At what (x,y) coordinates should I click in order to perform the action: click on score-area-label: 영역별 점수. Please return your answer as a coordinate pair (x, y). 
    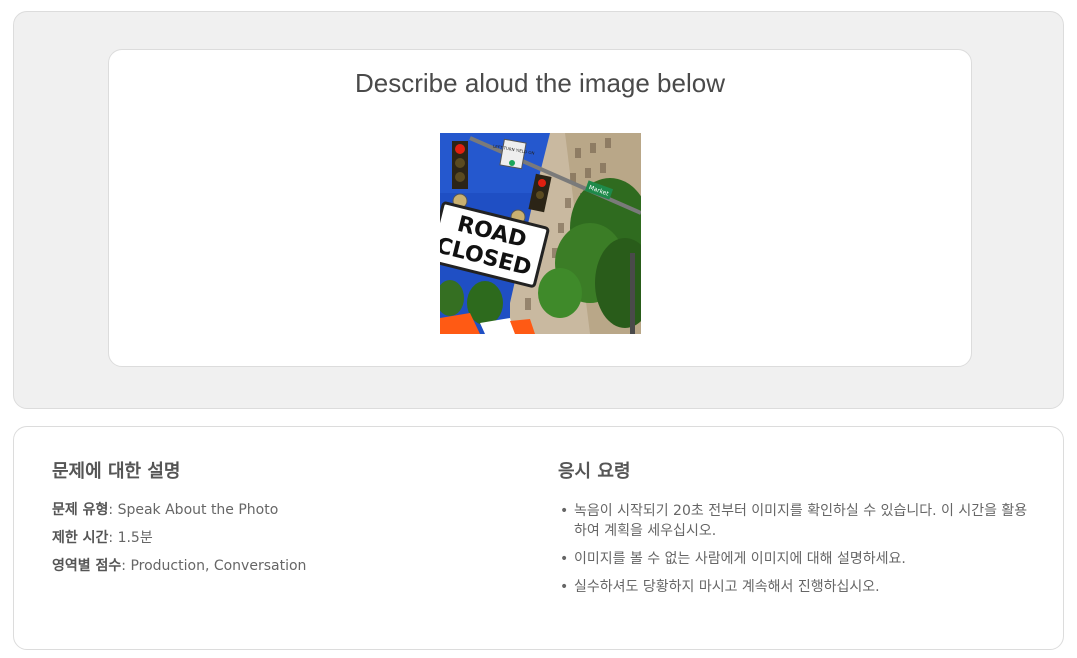
    Looking at the image, I should click on (87, 566).